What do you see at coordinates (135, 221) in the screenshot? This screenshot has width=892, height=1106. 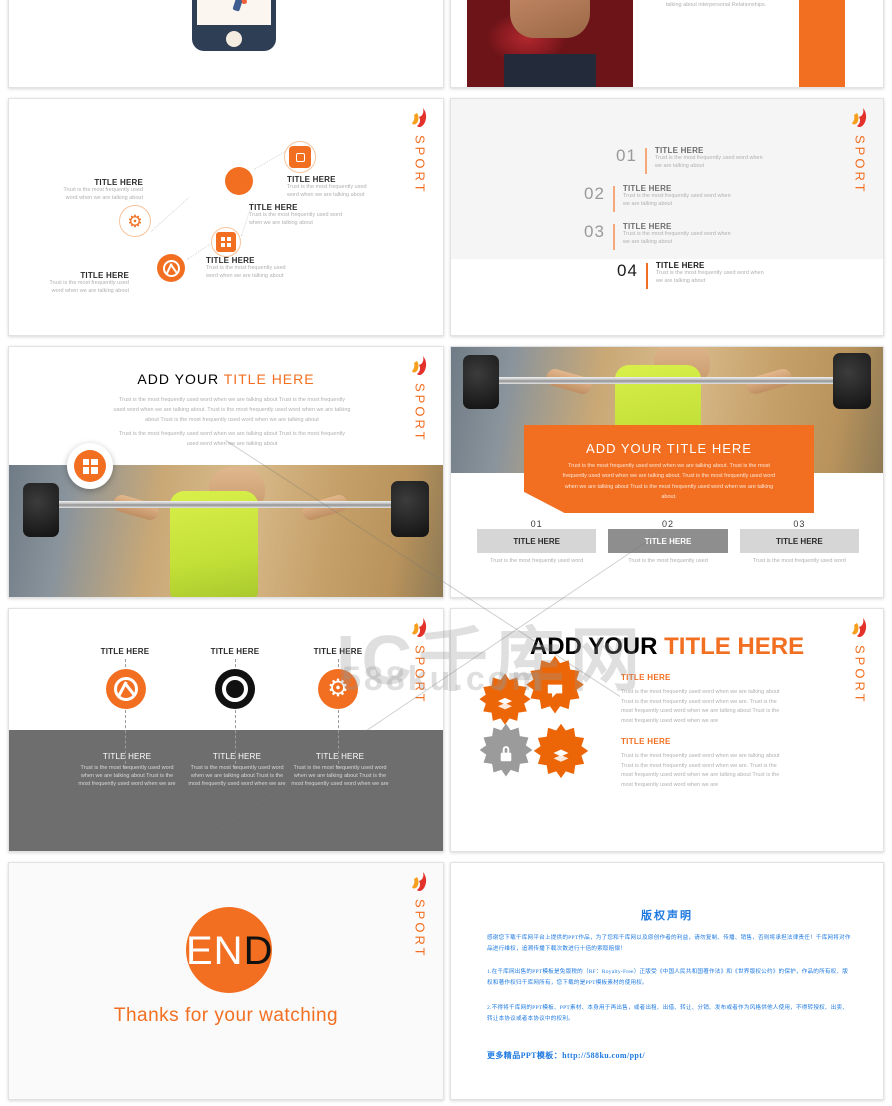 I see `node-gear-icon: ⚙` at bounding box center [135, 221].